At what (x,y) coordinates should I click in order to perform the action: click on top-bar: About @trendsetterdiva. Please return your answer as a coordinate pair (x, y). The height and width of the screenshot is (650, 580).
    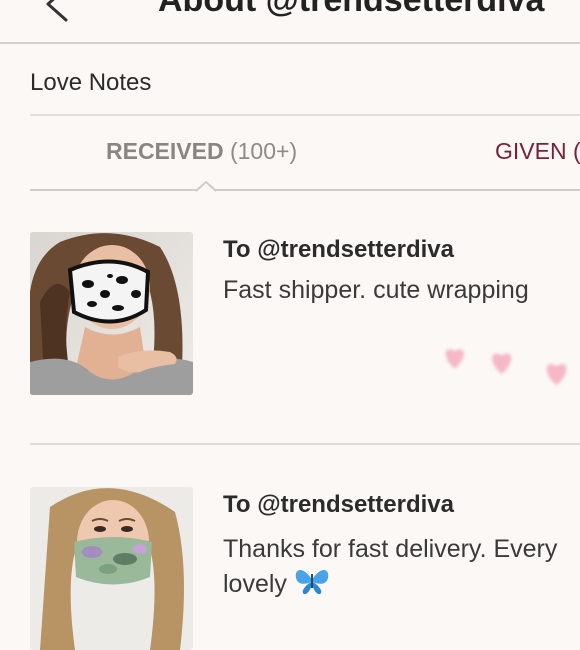
    Looking at the image, I should click on (290, 22).